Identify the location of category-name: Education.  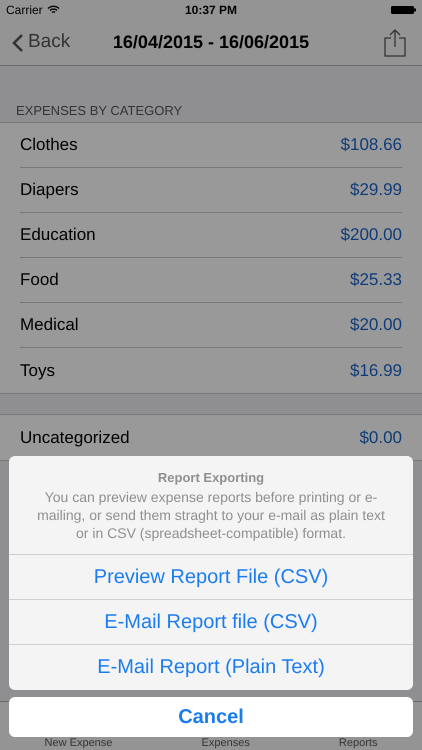
(58, 235).